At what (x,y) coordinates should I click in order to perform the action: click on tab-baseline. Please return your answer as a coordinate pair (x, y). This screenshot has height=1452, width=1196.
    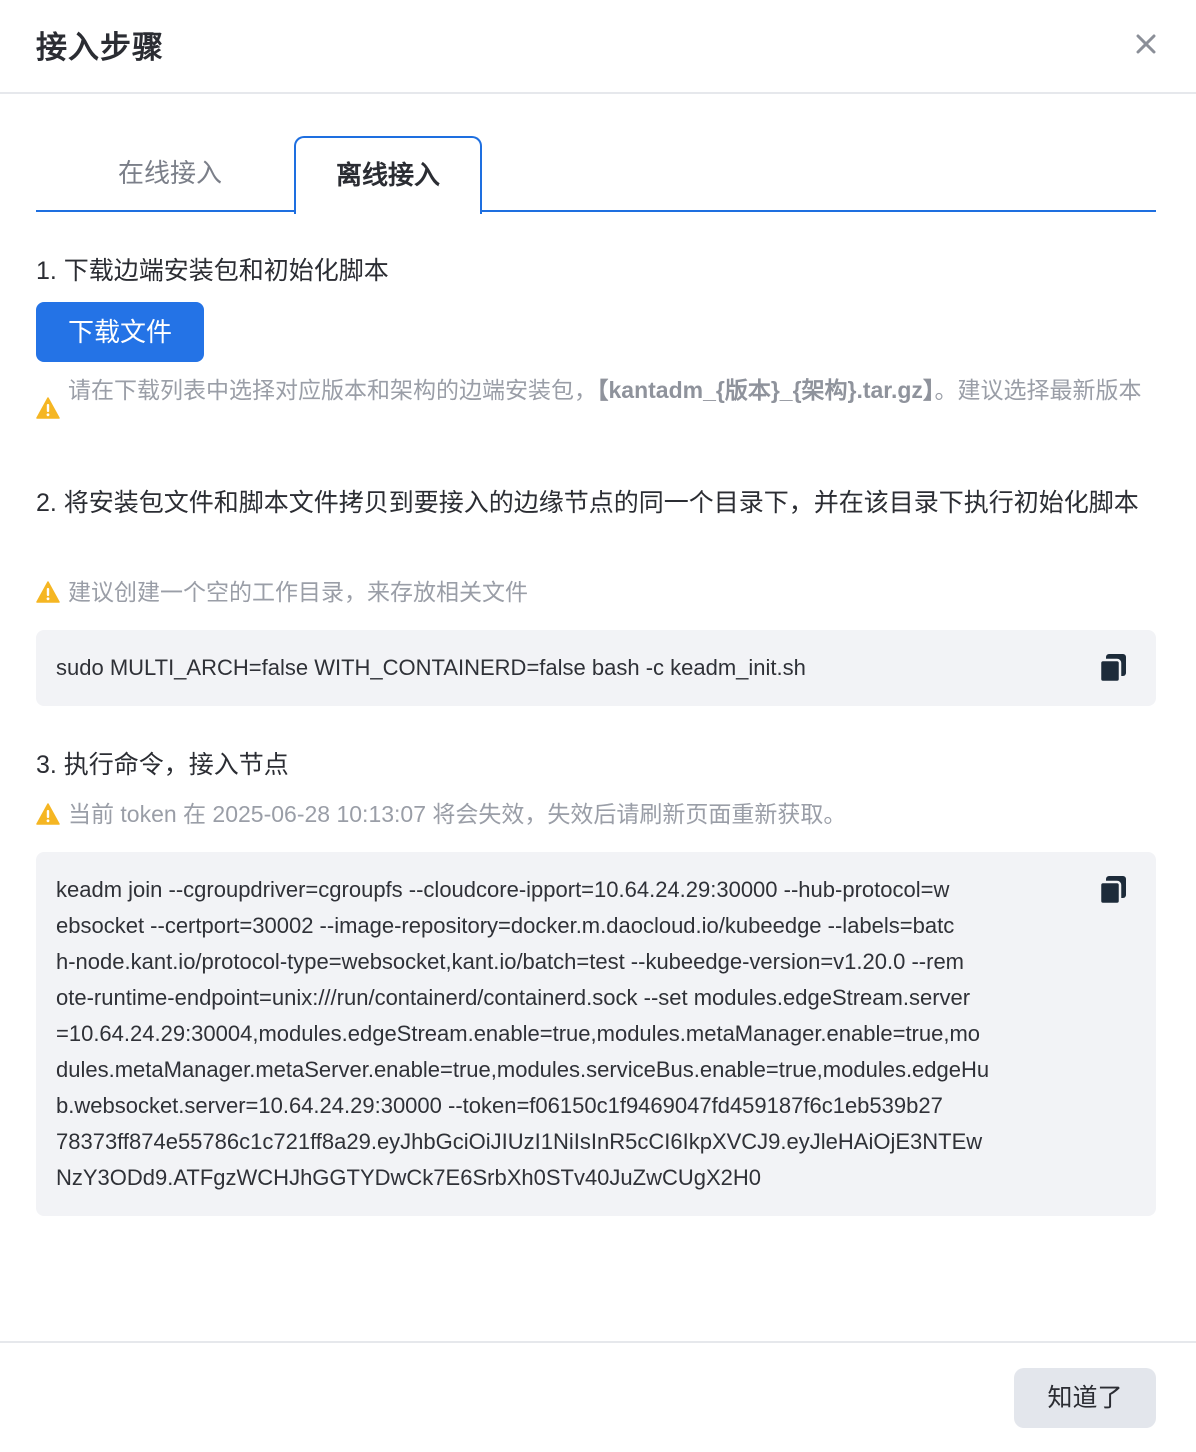
    Looking at the image, I should click on (596, 211).